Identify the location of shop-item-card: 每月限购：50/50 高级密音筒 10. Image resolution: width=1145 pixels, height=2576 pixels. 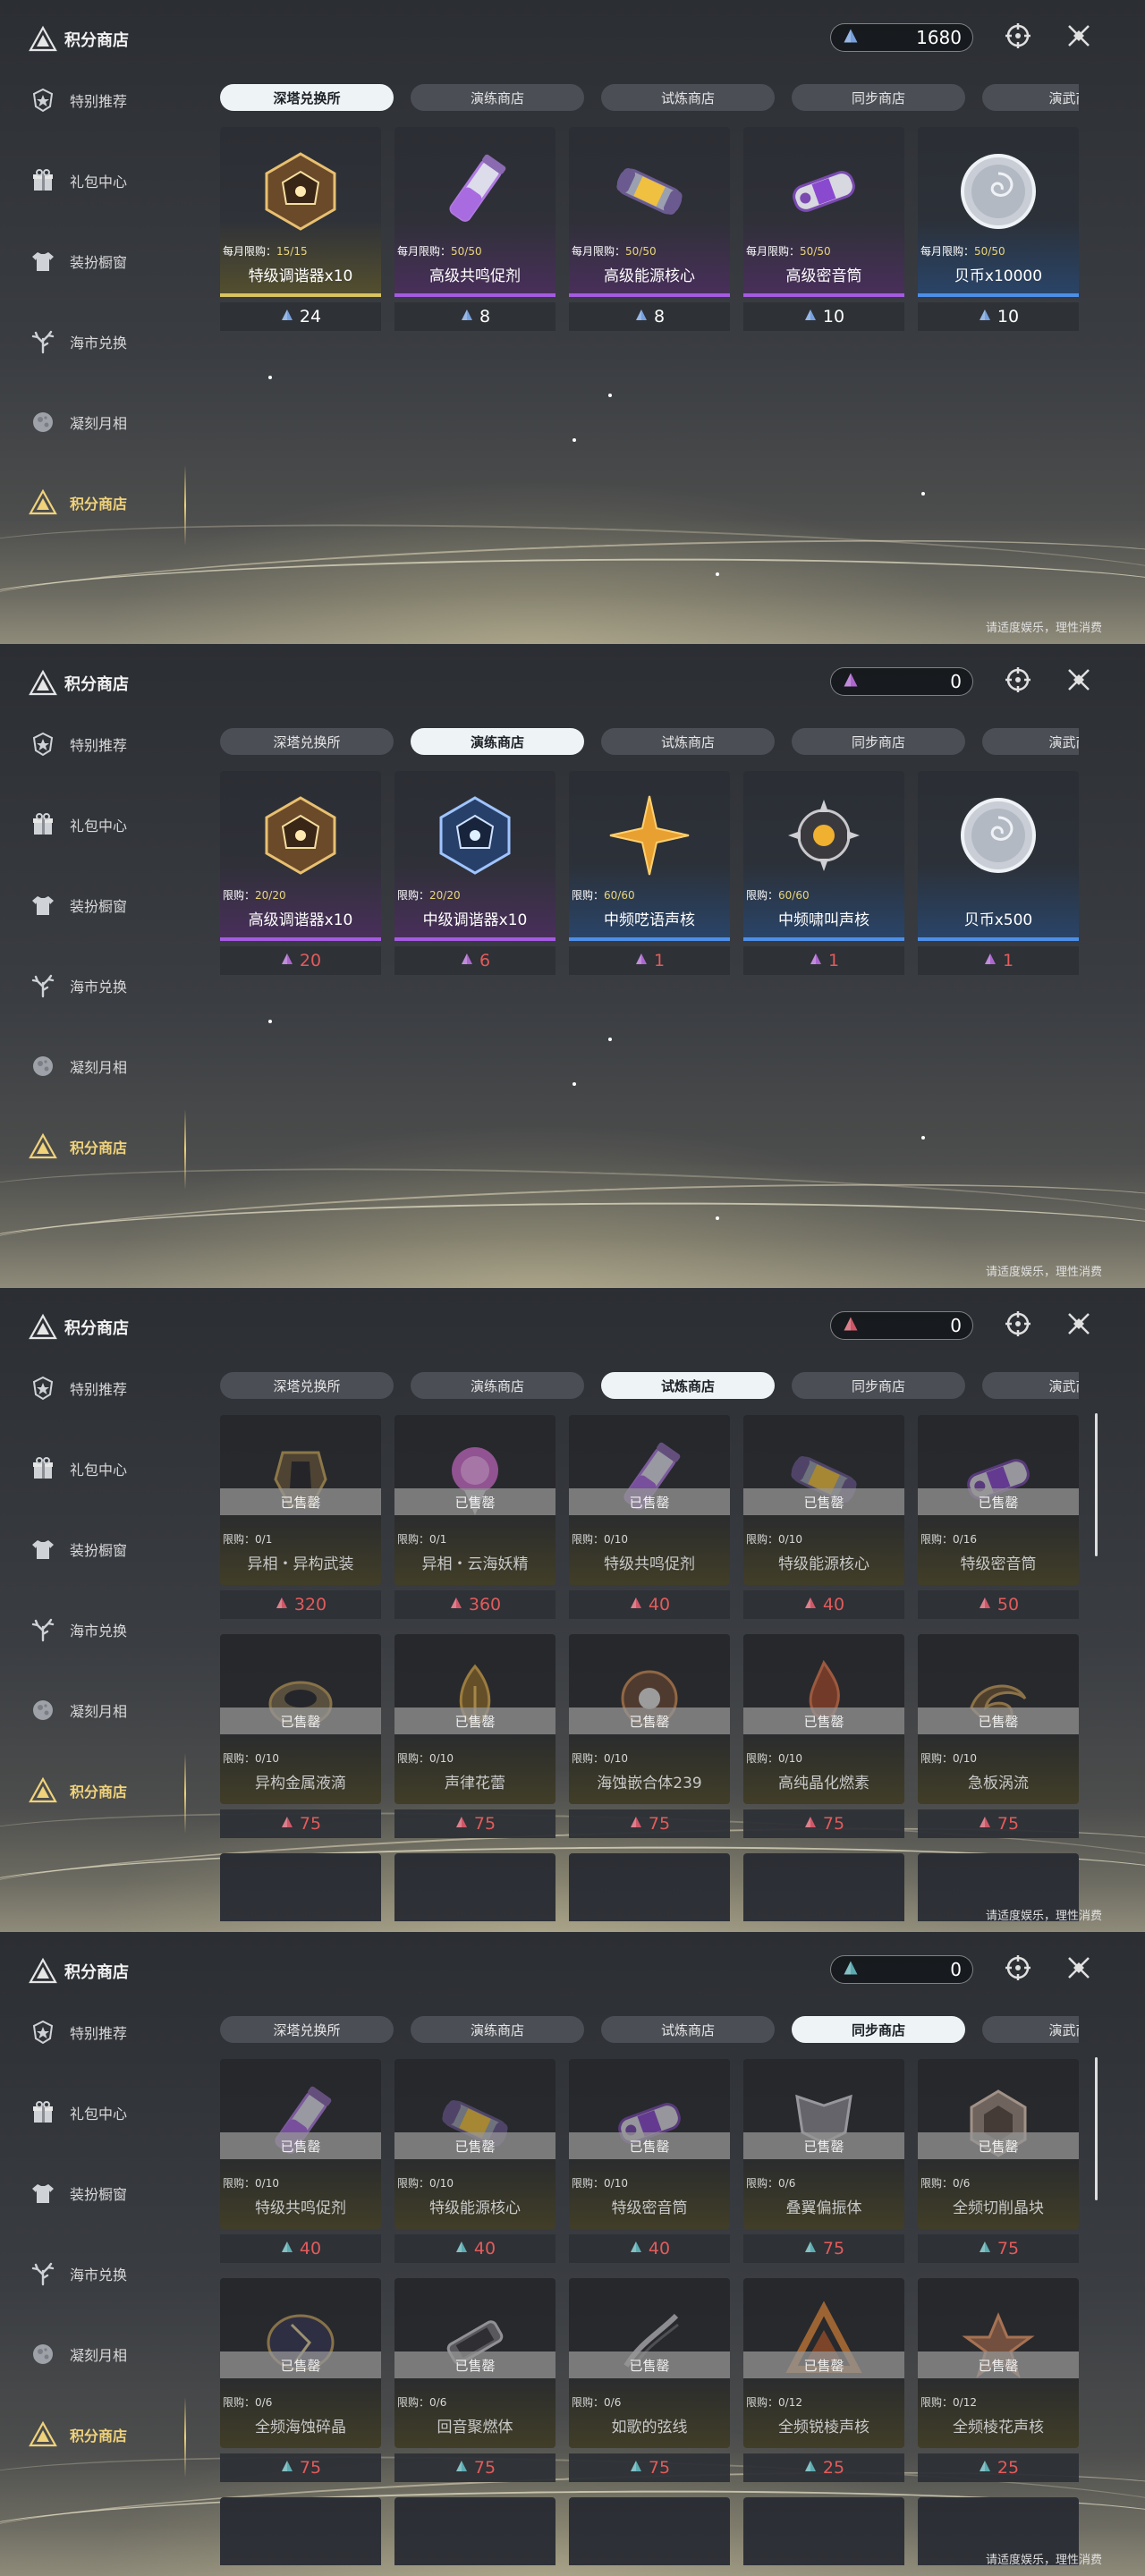
(823, 230).